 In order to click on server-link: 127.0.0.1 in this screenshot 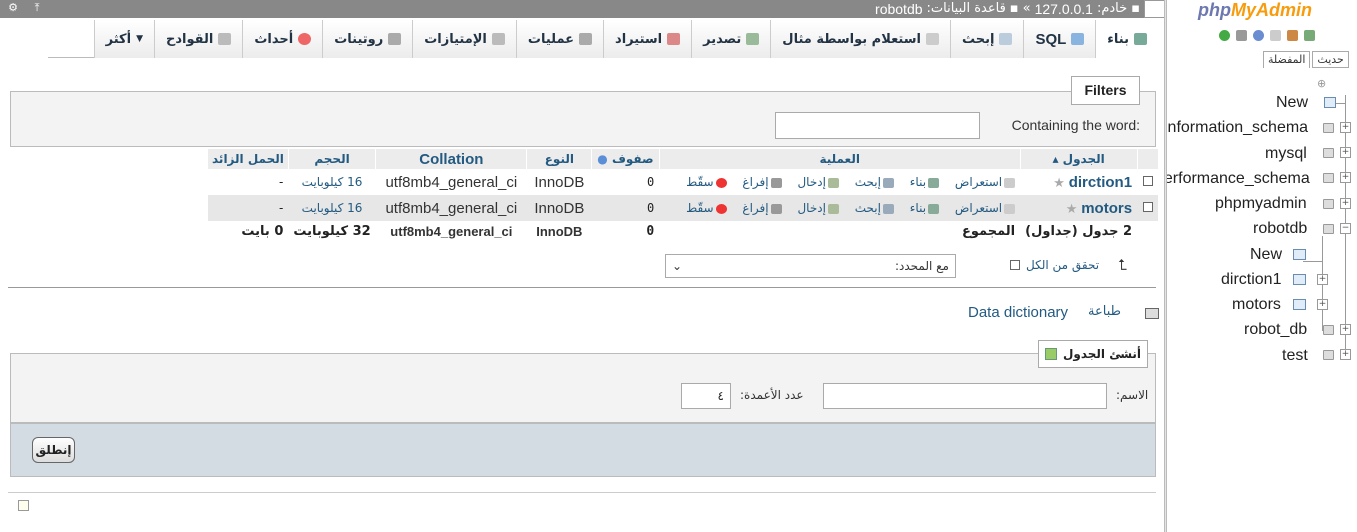, I will do `click(1064, 9)`.